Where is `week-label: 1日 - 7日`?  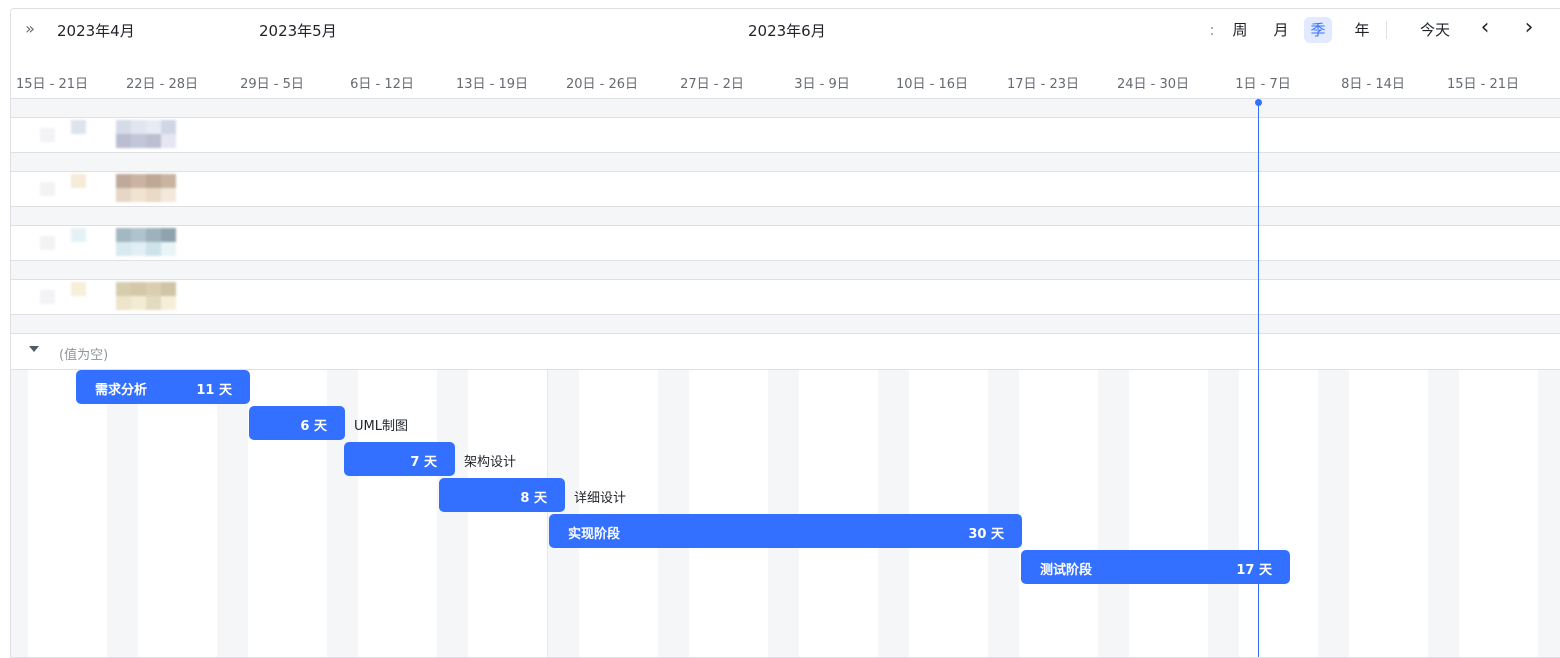 week-label: 1日 - 7日 is located at coordinates (1263, 84).